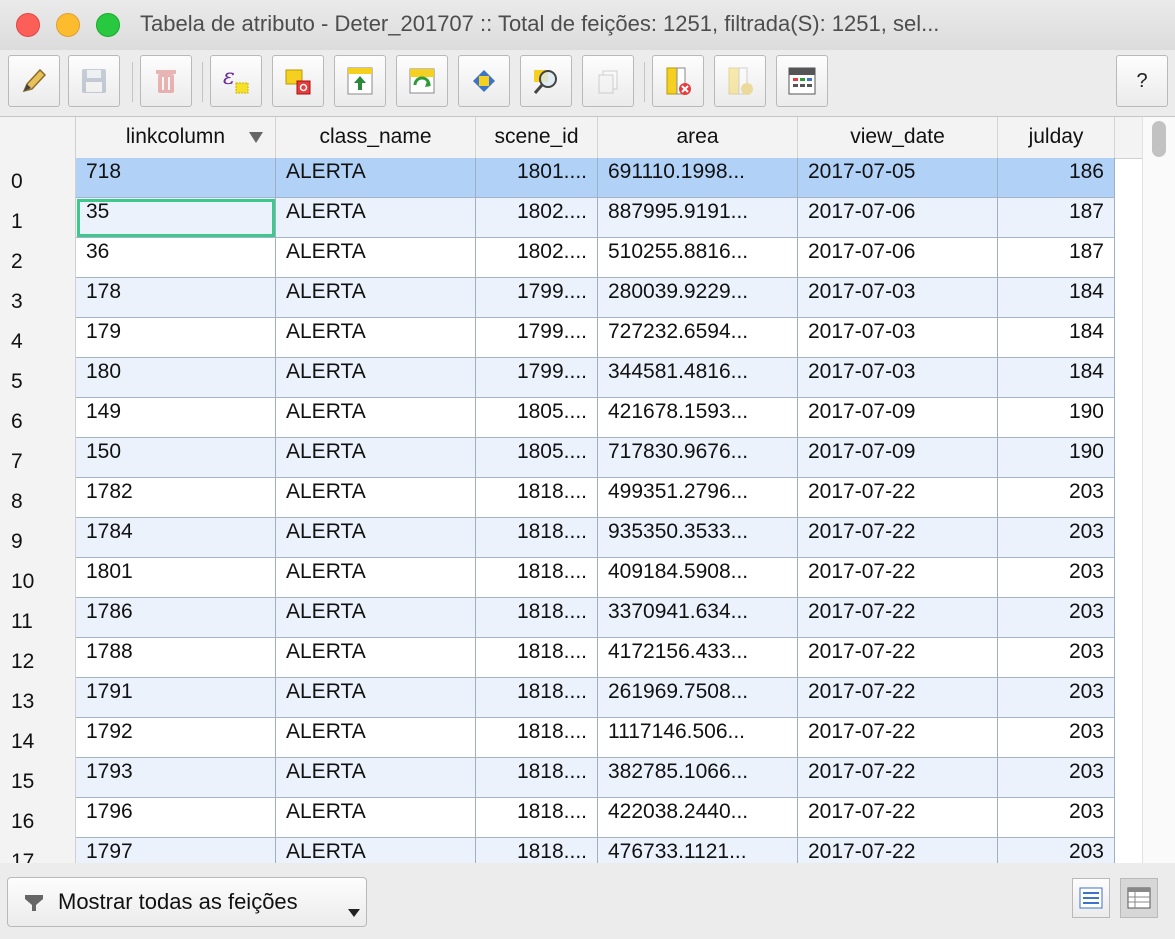 Image resolution: width=1175 pixels, height=939 pixels. I want to click on copy-rows-button, so click(608, 81).